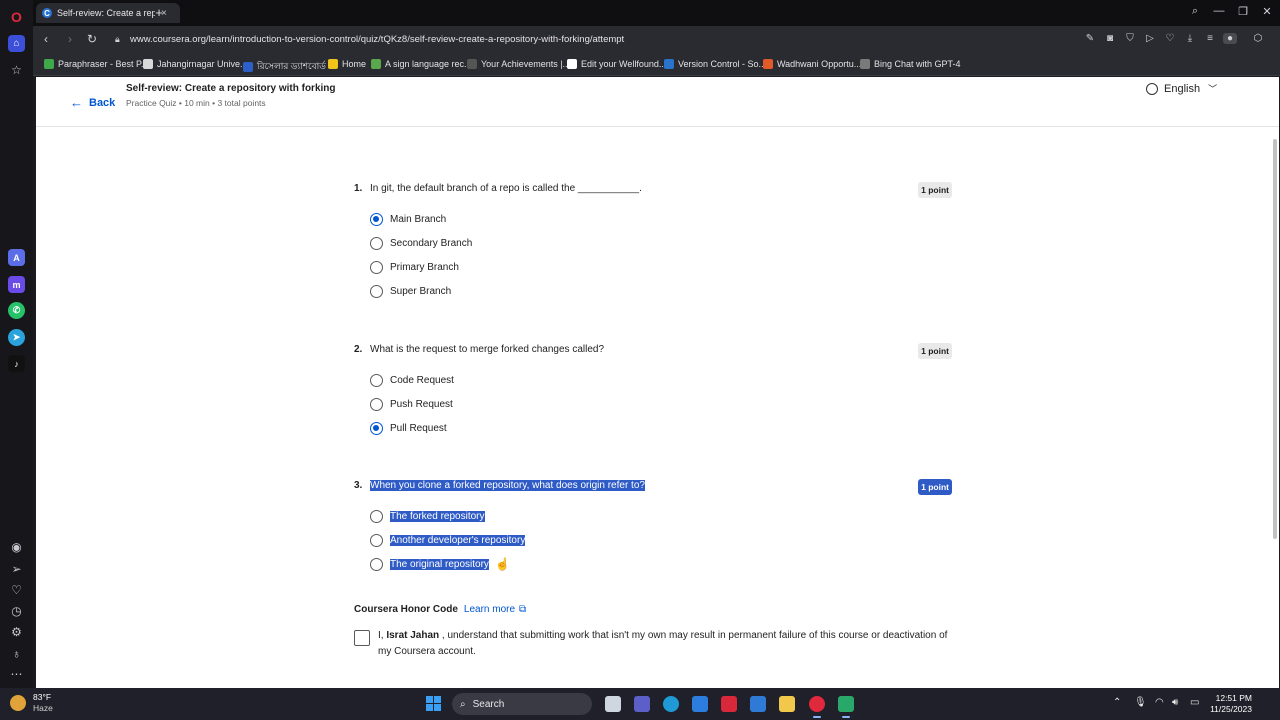 Image resolution: width=1280 pixels, height=720 pixels. What do you see at coordinates (422, 380) in the screenshot?
I see `option-label: Code Request` at bounding box center [422, 380].